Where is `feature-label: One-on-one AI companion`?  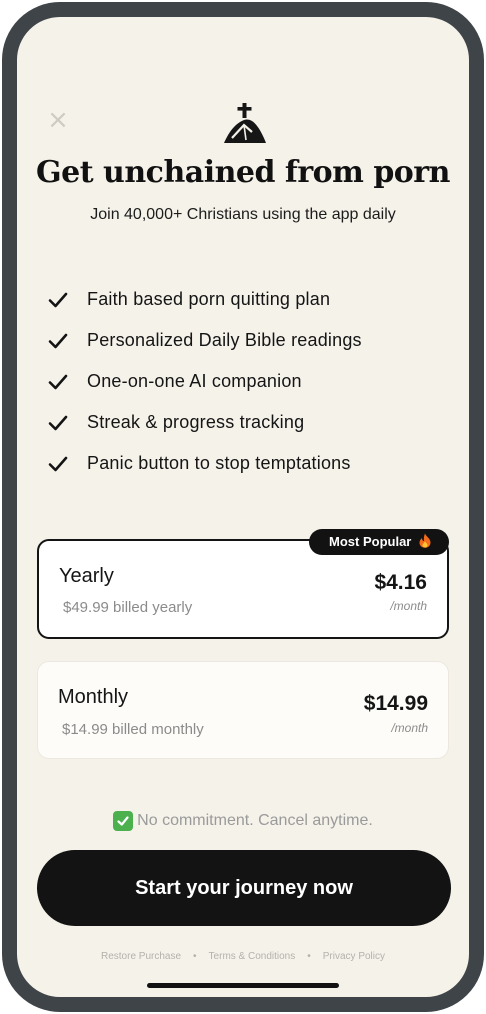 feature-label: One-on-one AI companion is located at coordinates (194, 381).